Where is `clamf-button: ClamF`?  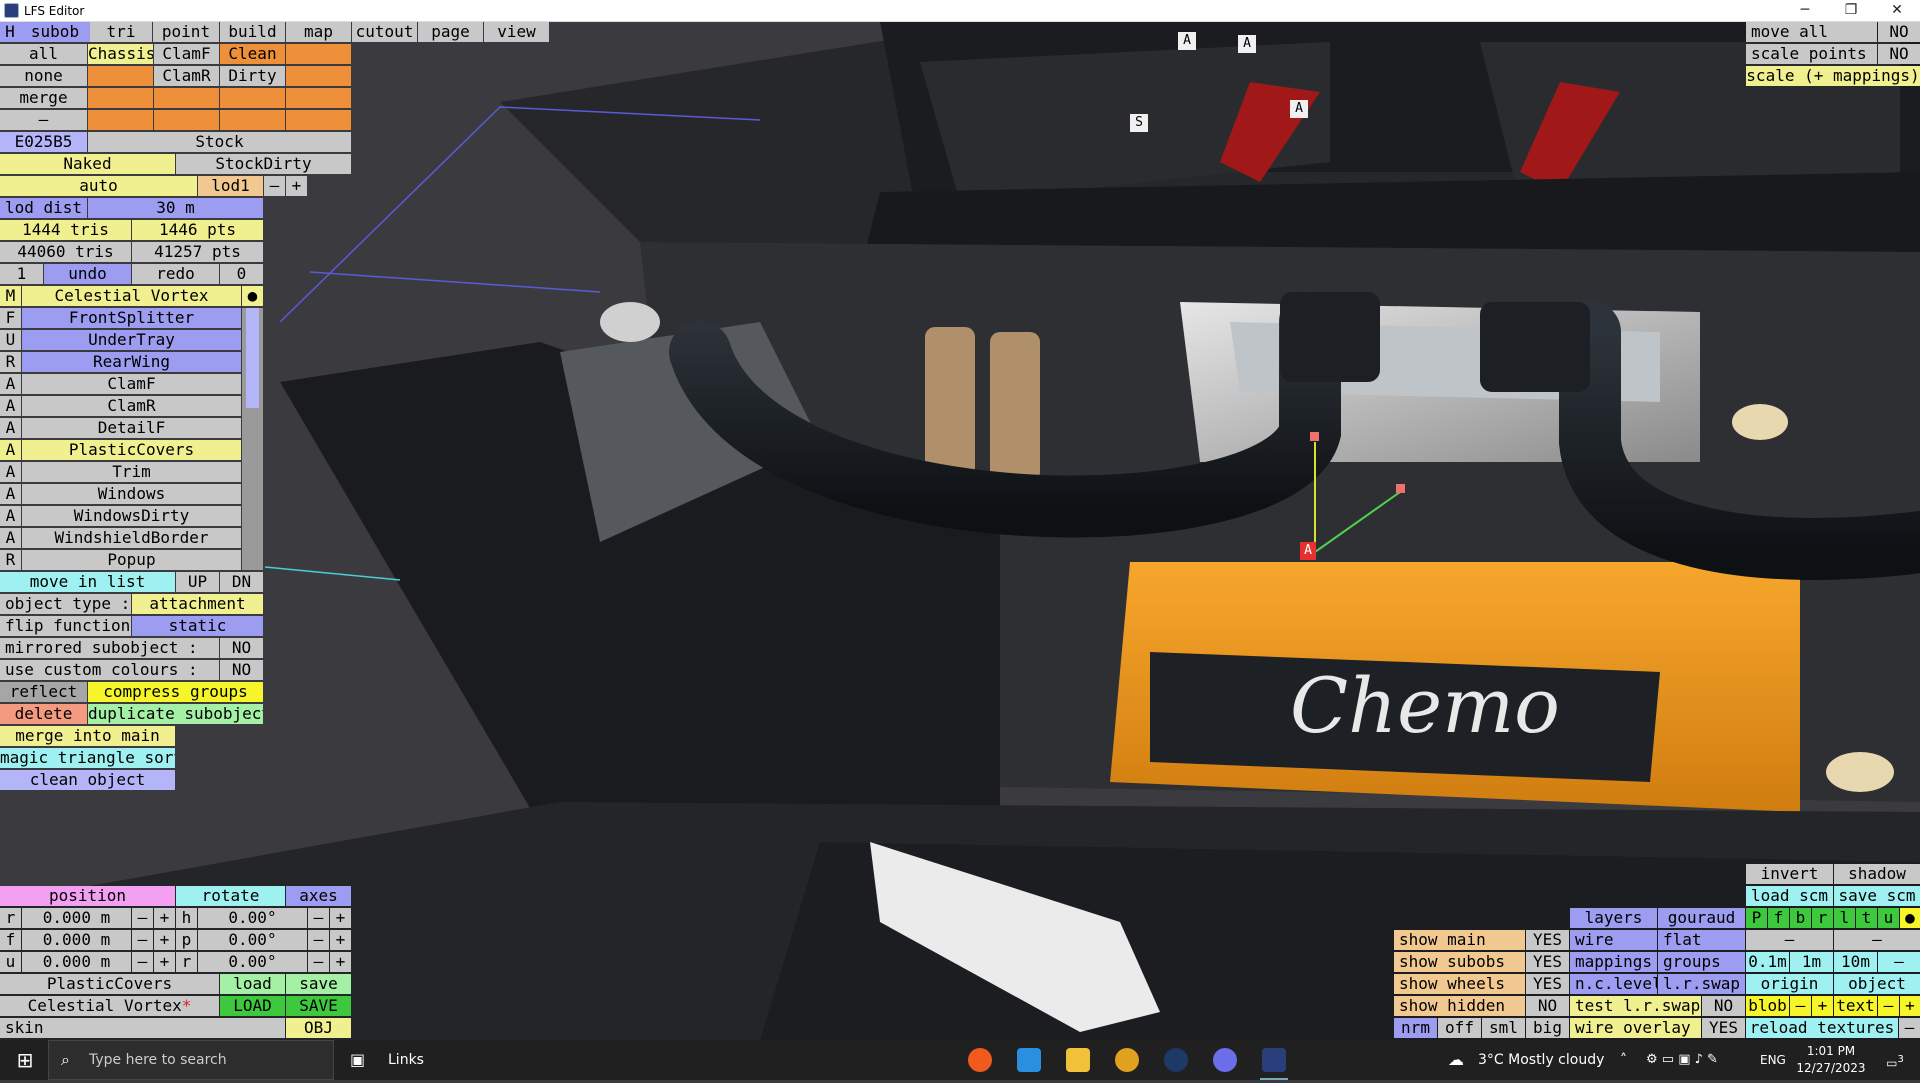
clamf-button: ClamF is located at coordinates (186, 54).